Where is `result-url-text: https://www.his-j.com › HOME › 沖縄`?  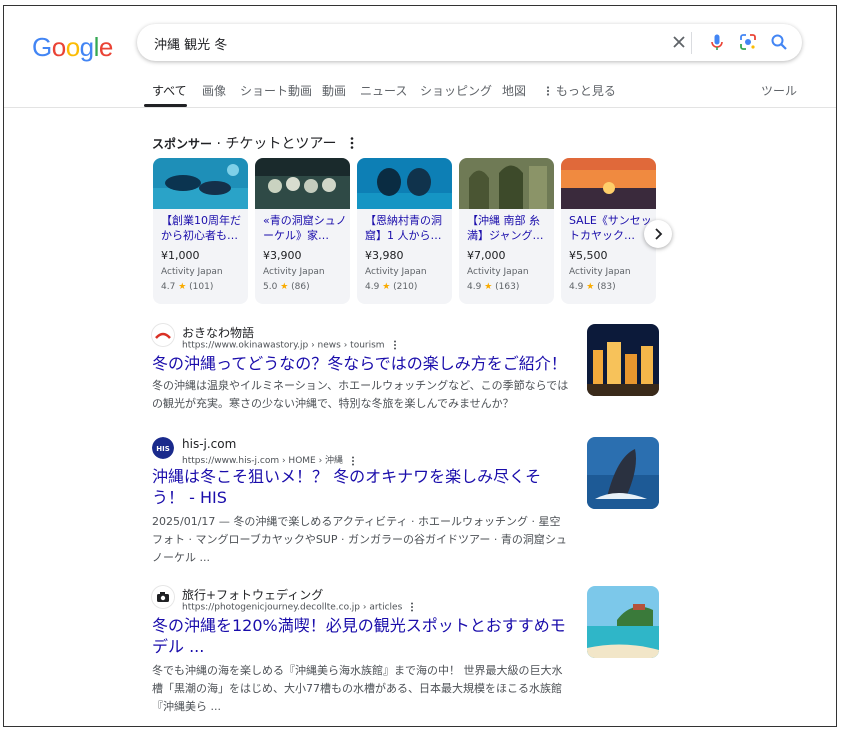 result-url-text: https://www.his-j.com › HOME › 沖縄 is located at coordinates (263, 461).